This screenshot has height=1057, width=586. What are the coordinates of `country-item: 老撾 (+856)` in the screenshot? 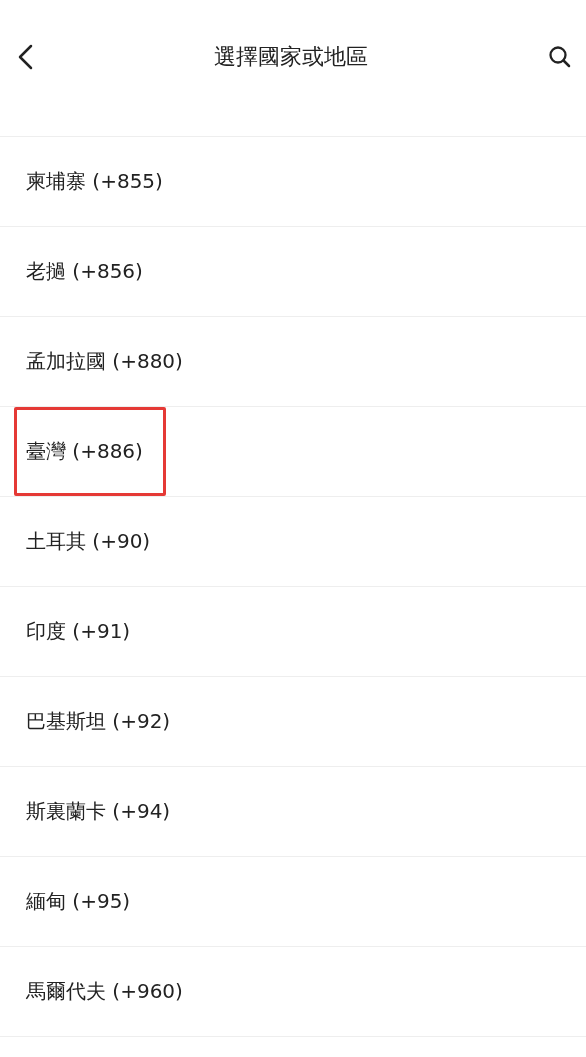 It's located at (90, 271).